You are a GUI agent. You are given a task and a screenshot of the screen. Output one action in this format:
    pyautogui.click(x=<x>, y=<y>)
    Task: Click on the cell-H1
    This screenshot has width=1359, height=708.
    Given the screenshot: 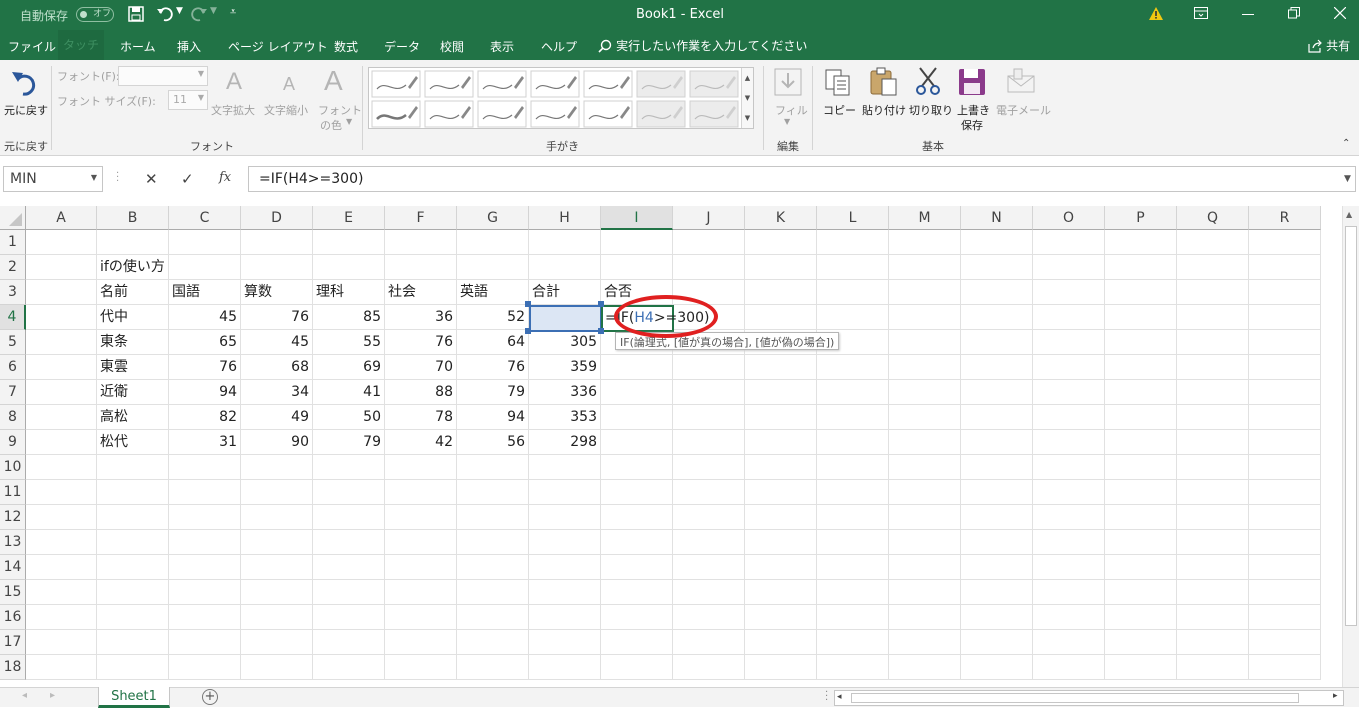 What is the action you would take?
    pyautogui.click(x=565, y=242)
    